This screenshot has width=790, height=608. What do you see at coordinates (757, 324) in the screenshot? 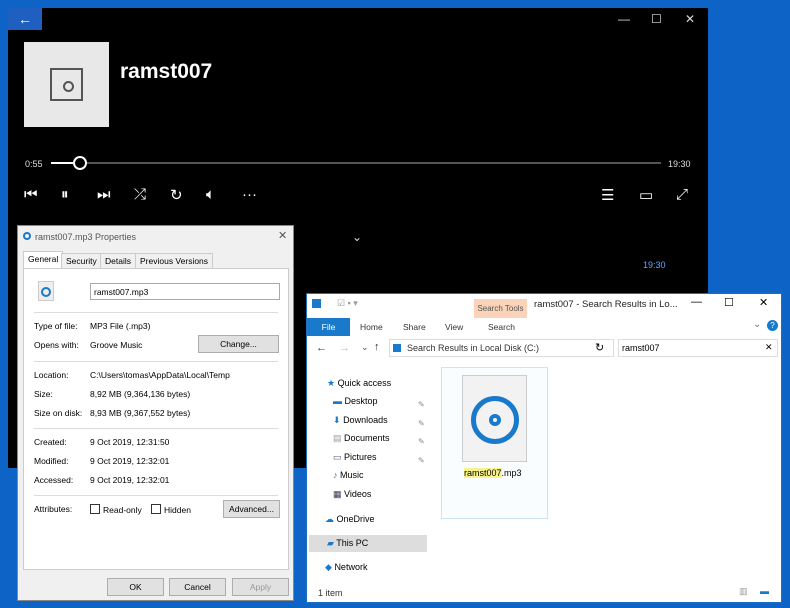
I see `expand-ribbon-icon: ⌄` at bounding box center [757, 324].